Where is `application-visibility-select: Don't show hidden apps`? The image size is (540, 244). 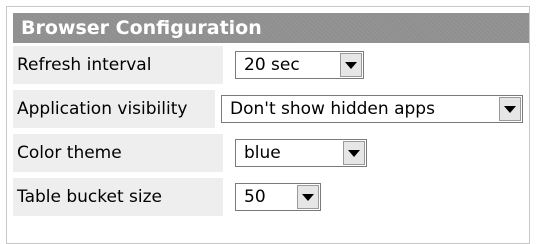
application-visibility-select: Don't show hidden apps is located at coordinates (372, 109).